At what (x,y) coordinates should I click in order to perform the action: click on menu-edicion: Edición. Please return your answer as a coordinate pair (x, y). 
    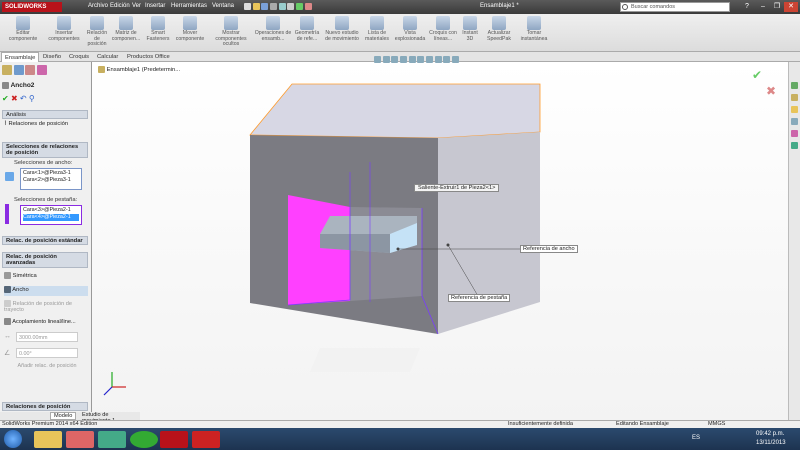
    Looking at the image, I should click on (120, 6).